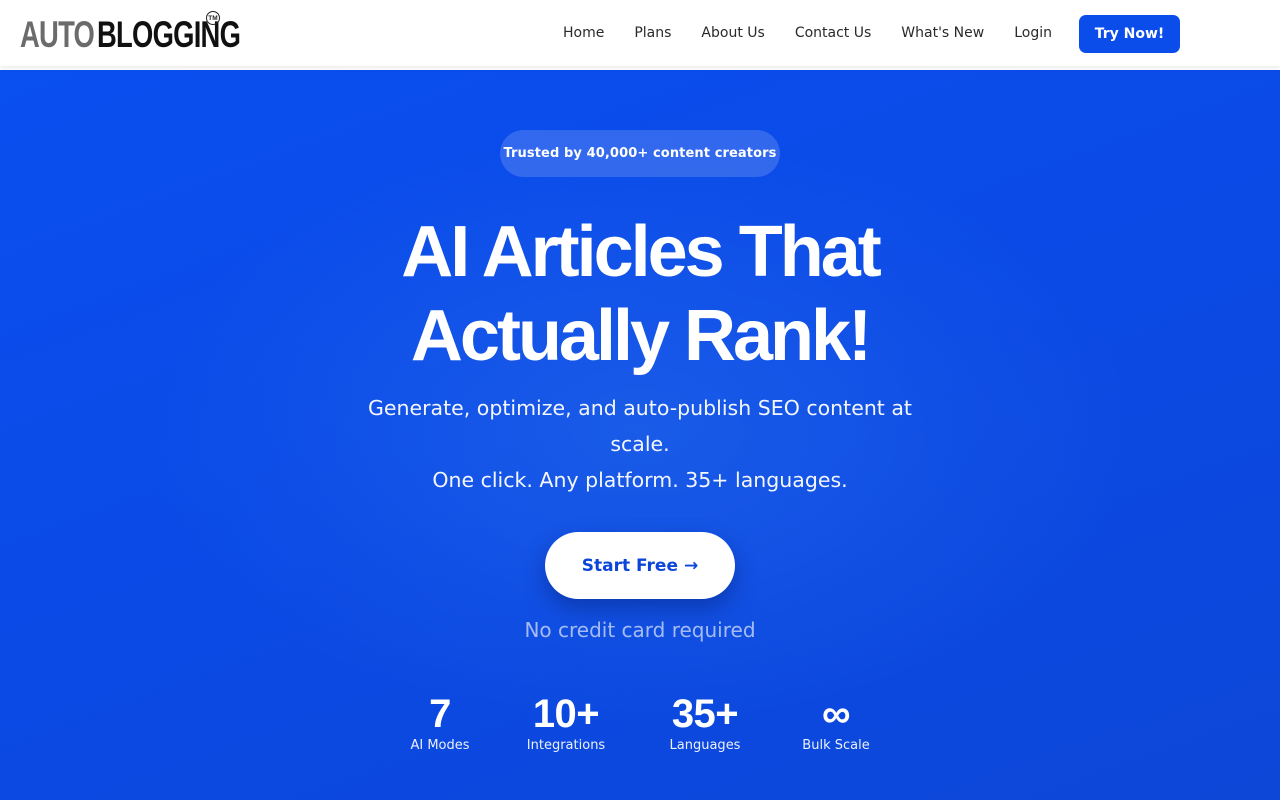 The height and width of the screenshot is (800, 1280). Describe the element at coordinates (833, 33) in the screenshot. I see `nav-link-contact-us: Contact Us` at that location.